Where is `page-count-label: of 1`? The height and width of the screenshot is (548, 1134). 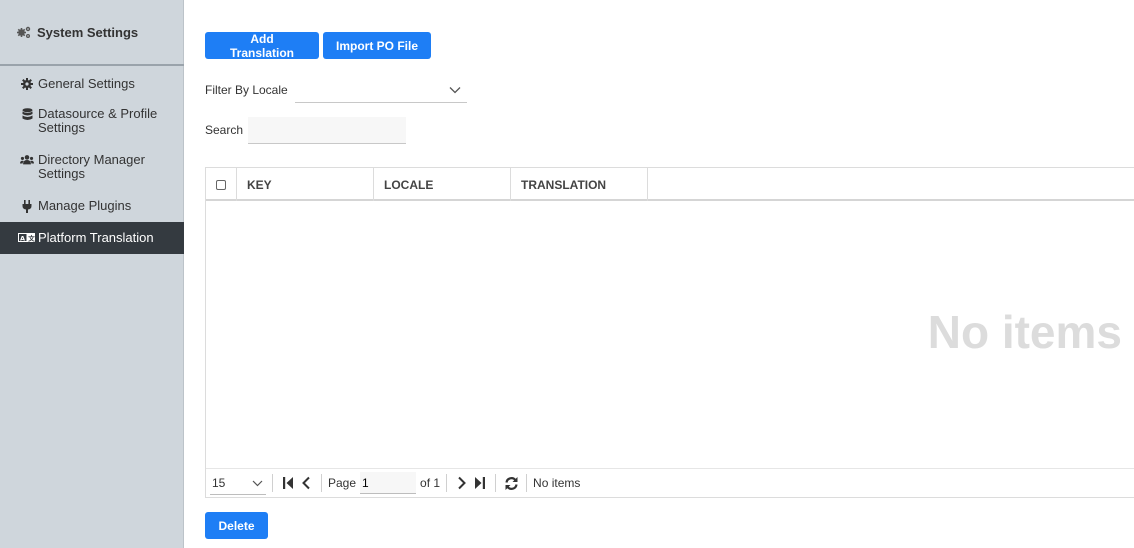 page-count-label: of 1 is located at coordinates (430, 483).